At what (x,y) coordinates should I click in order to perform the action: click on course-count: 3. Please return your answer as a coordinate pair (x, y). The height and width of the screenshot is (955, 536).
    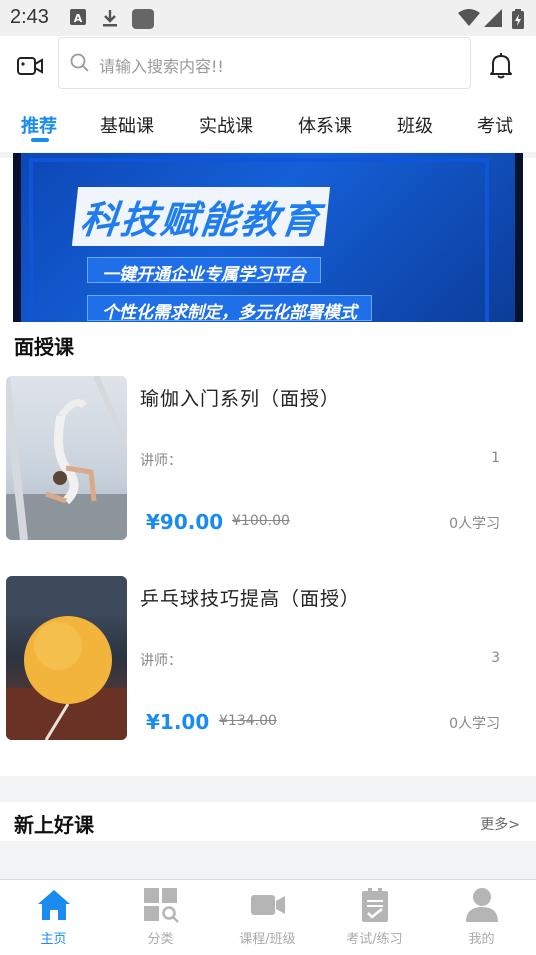
    Looking at the image, I should click on (495, 658).